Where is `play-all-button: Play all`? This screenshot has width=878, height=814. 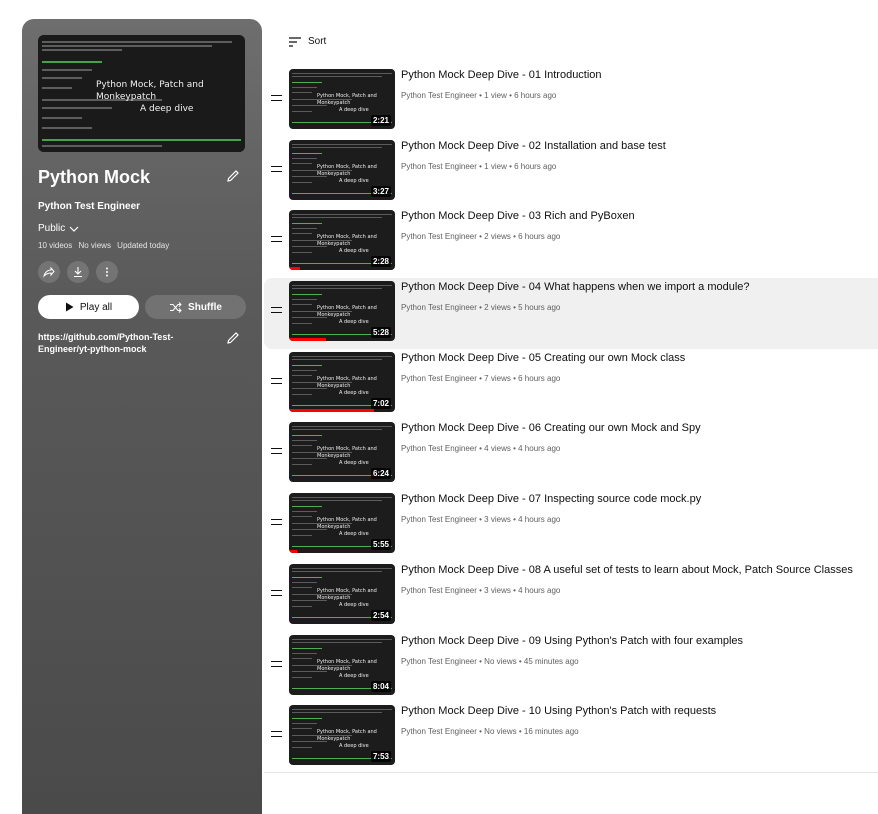
play-all-button: Play all is located at coordinates (88, 307).